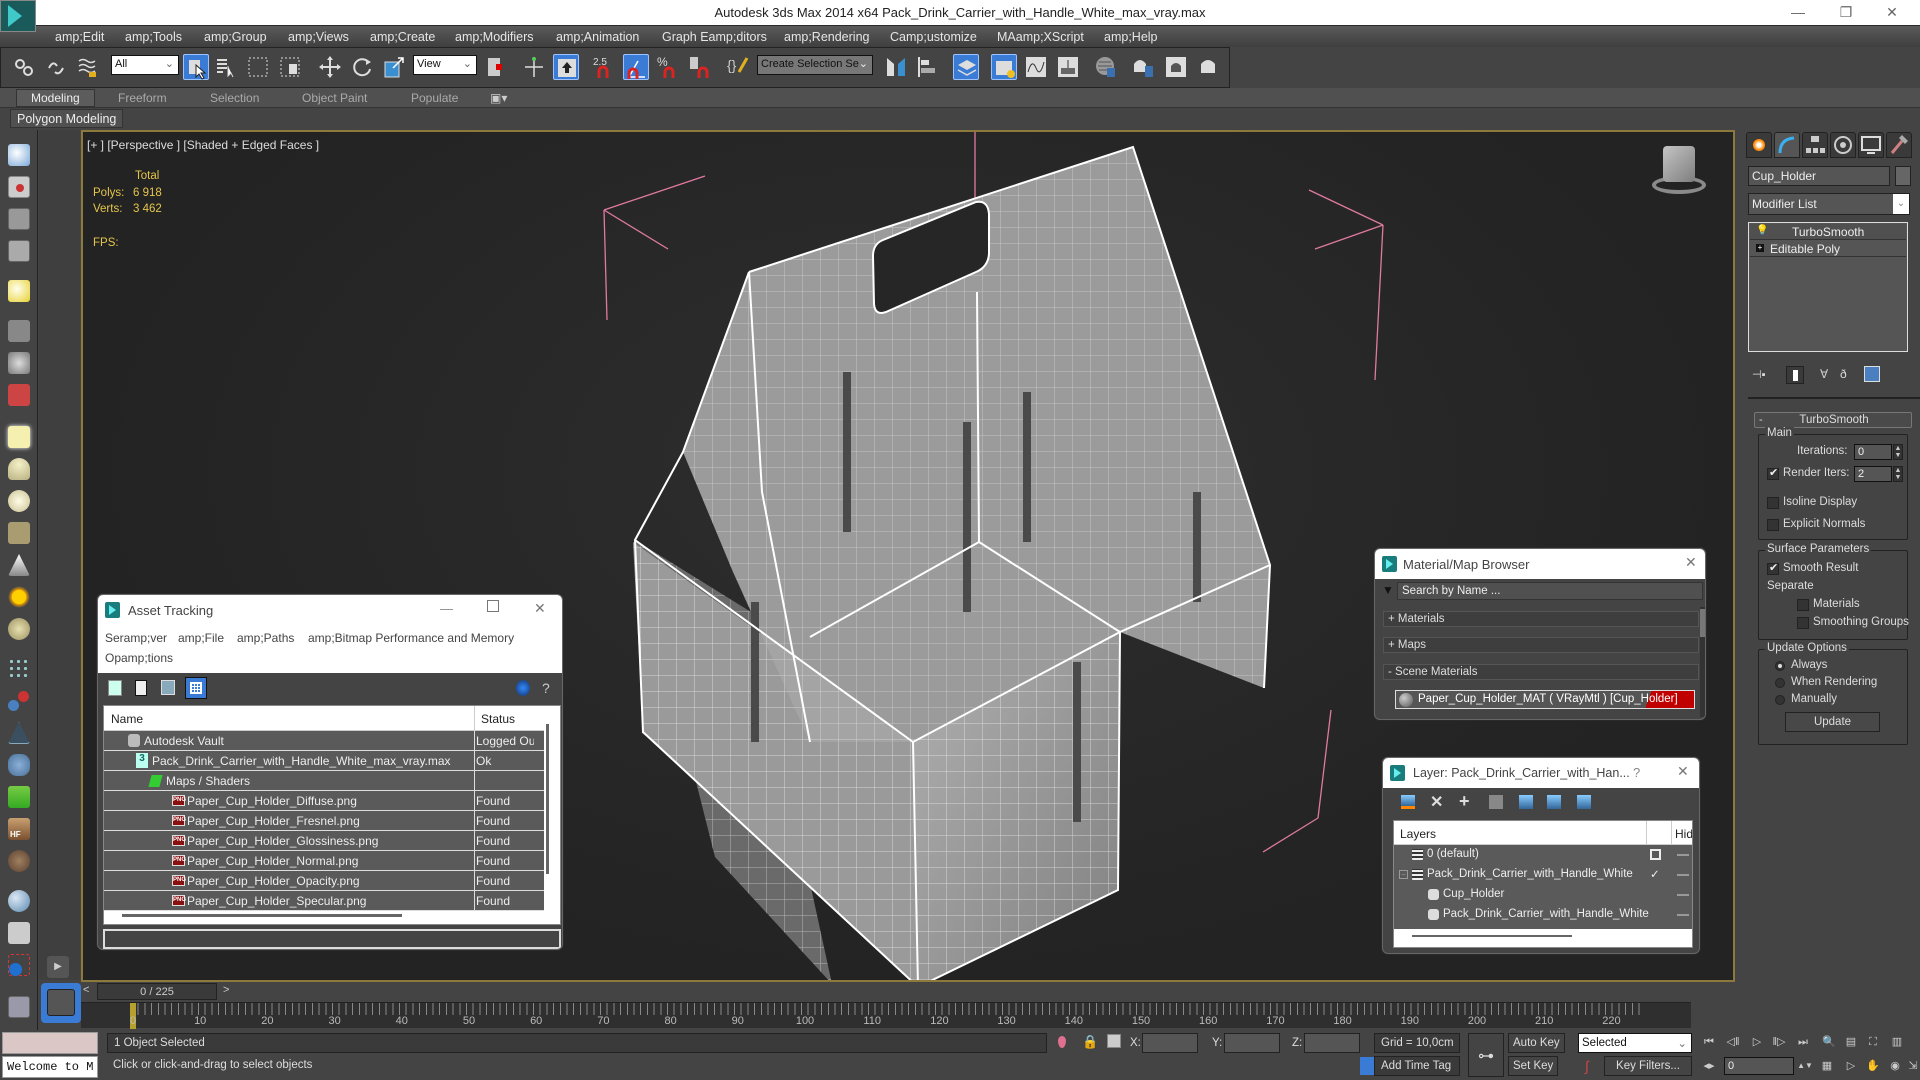  I want to click on app-menu-button, so click(18, 16).